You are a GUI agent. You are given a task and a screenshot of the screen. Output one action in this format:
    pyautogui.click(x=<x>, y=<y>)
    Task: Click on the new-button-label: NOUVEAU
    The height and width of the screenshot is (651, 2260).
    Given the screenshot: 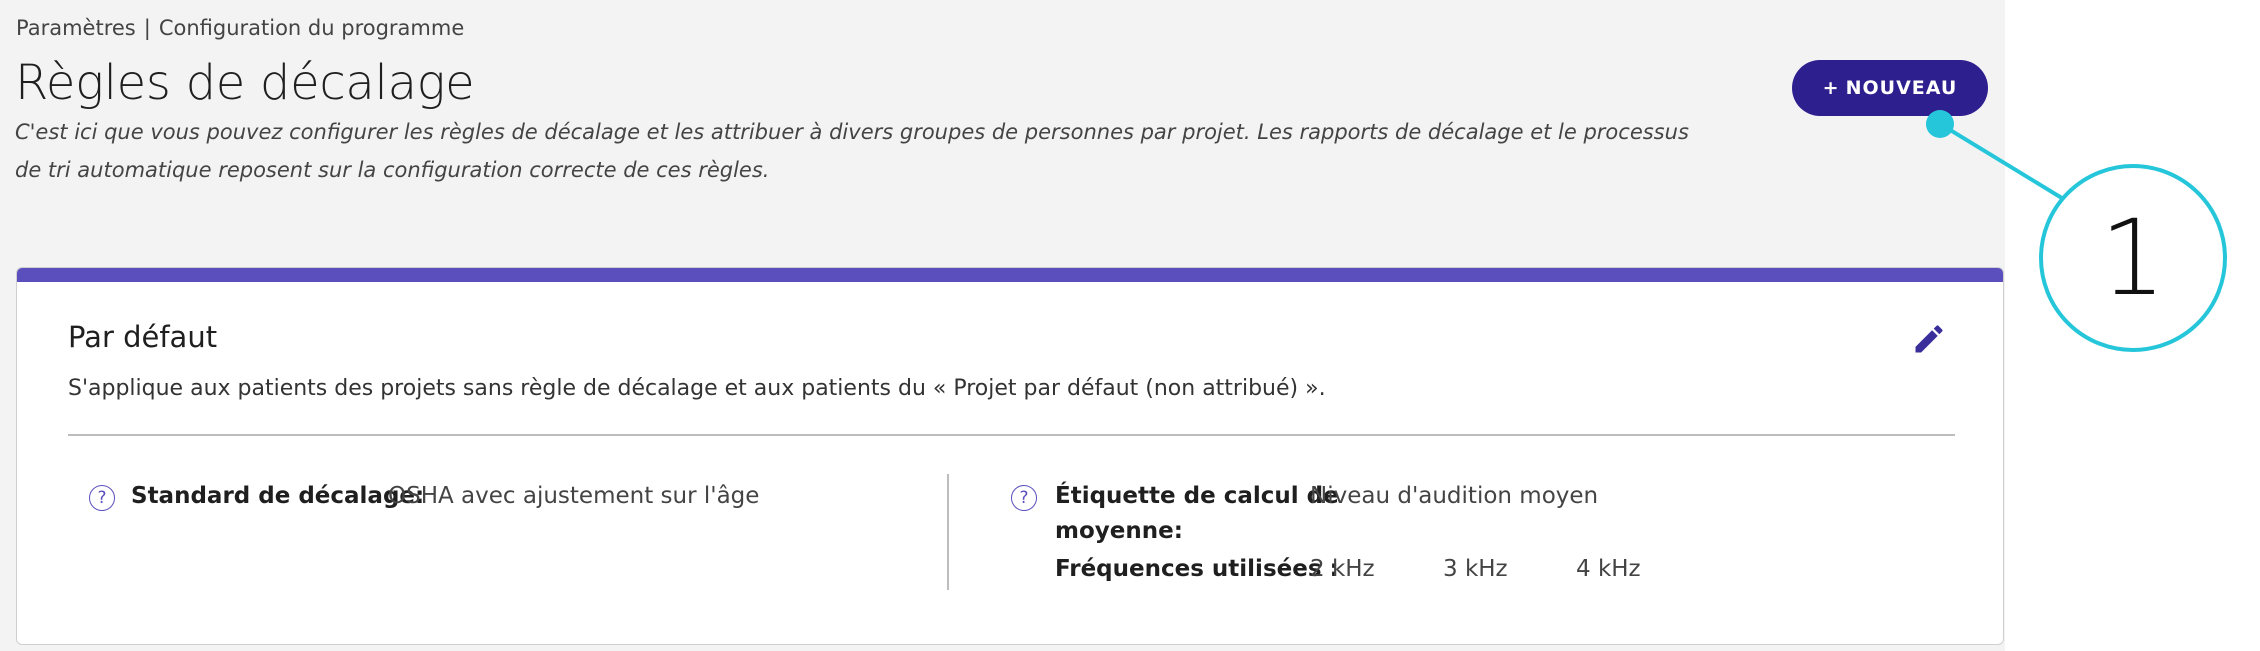 What is the action you would take?
    pyautogui.click(x=1901, y=88)
    